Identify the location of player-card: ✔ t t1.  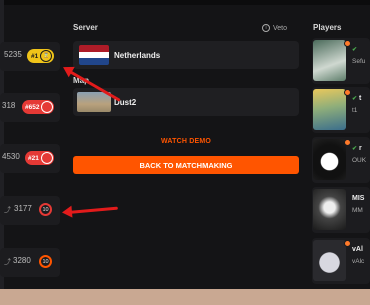
(341, 110).